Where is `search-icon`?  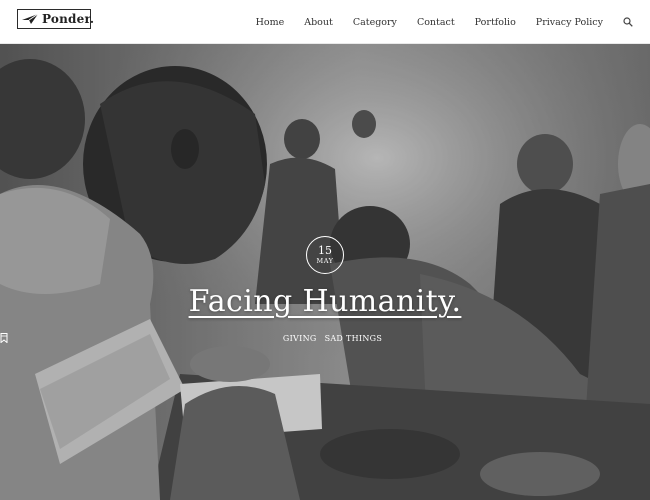
search-icon is located at coordinates (627, 22).